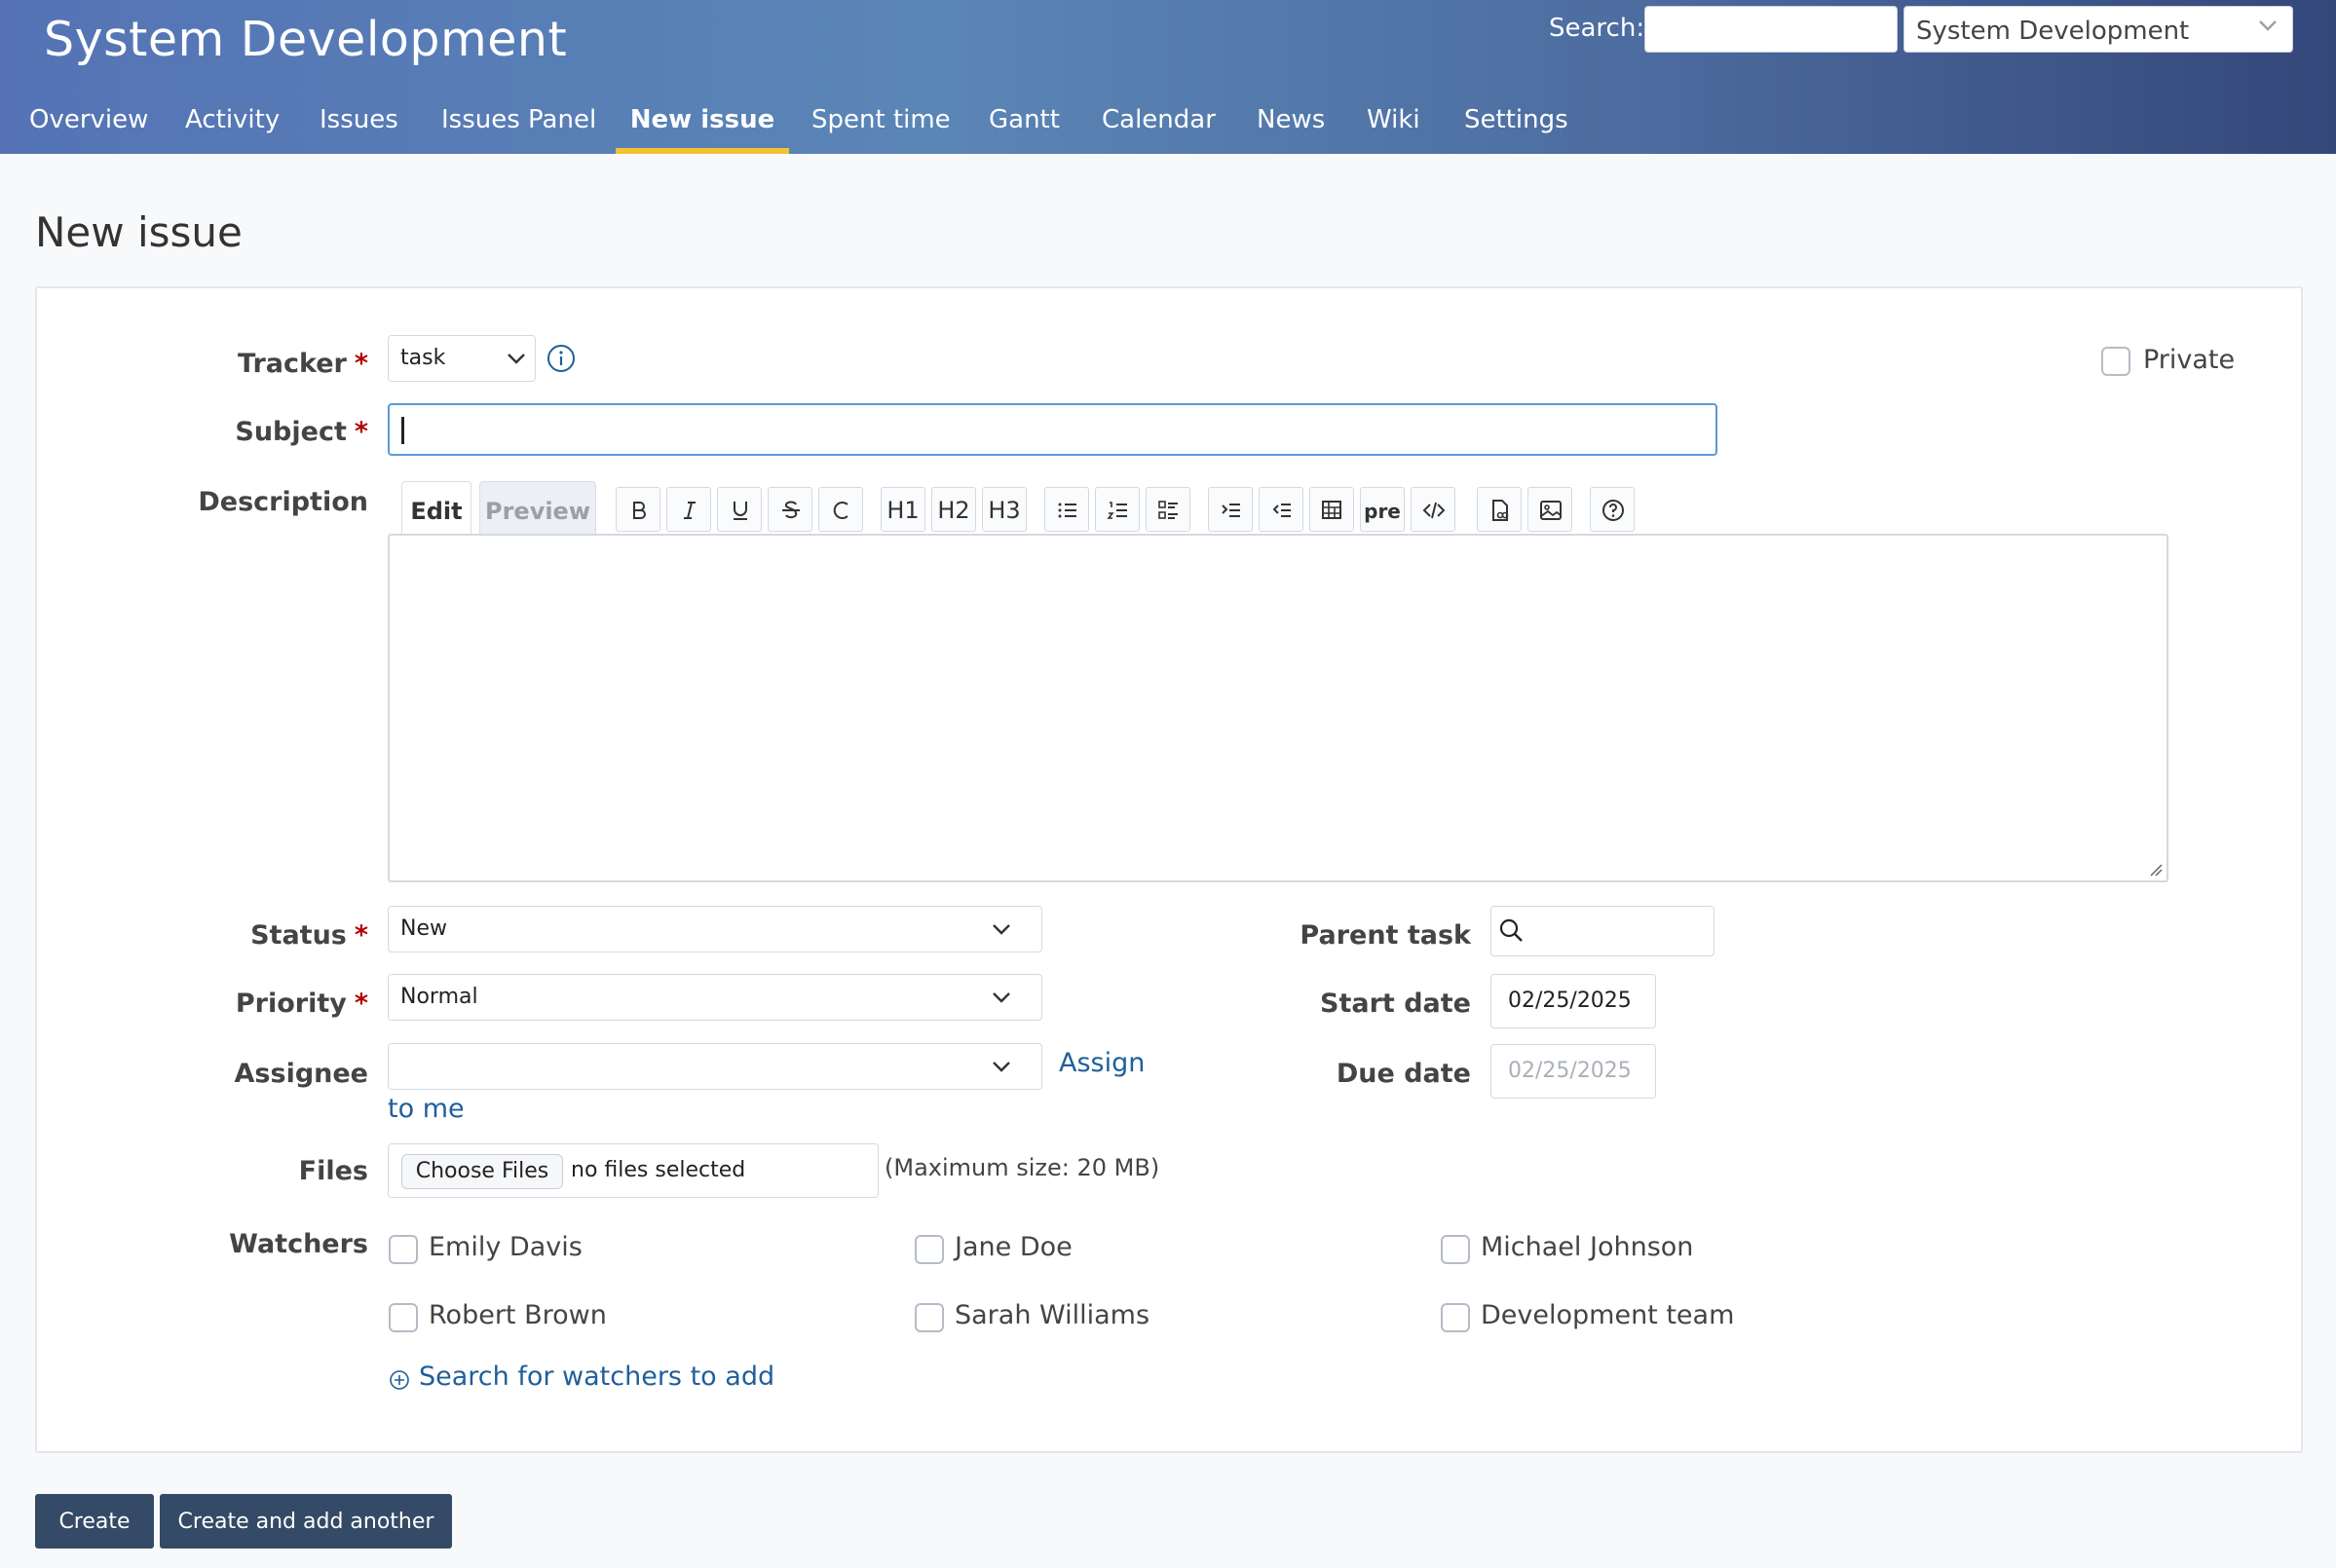  I want to click on tab-preview: Preview, so click(537, 508).